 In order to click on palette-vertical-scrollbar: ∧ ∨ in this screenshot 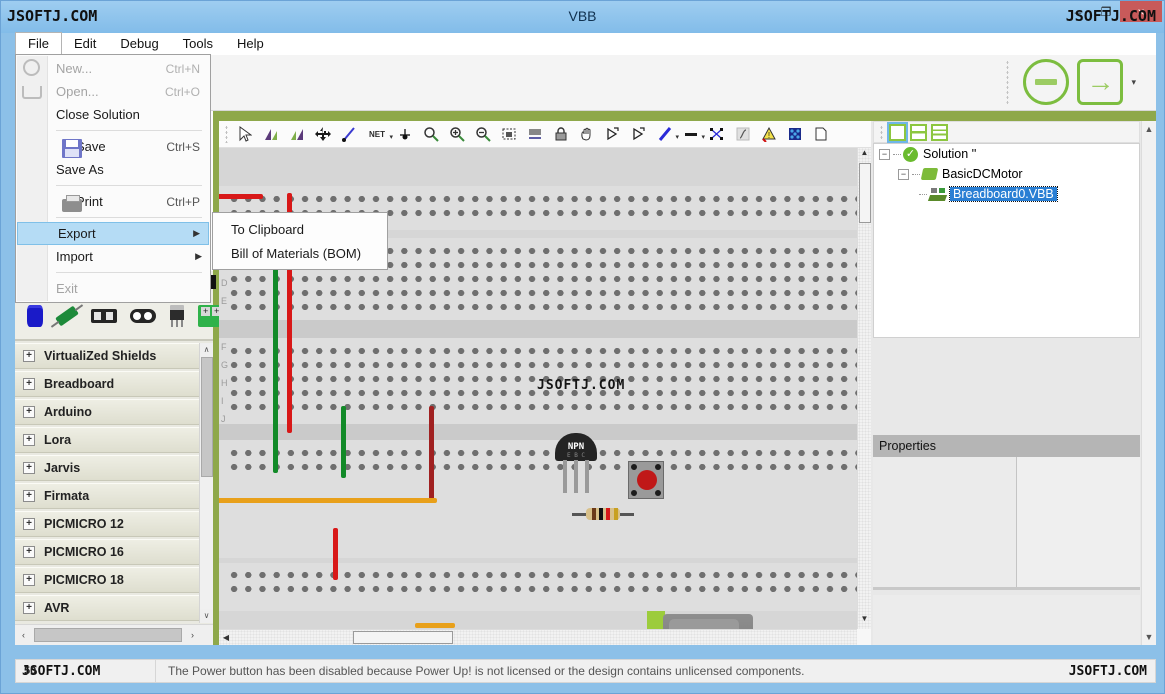, I will do `click(206, 483)`.